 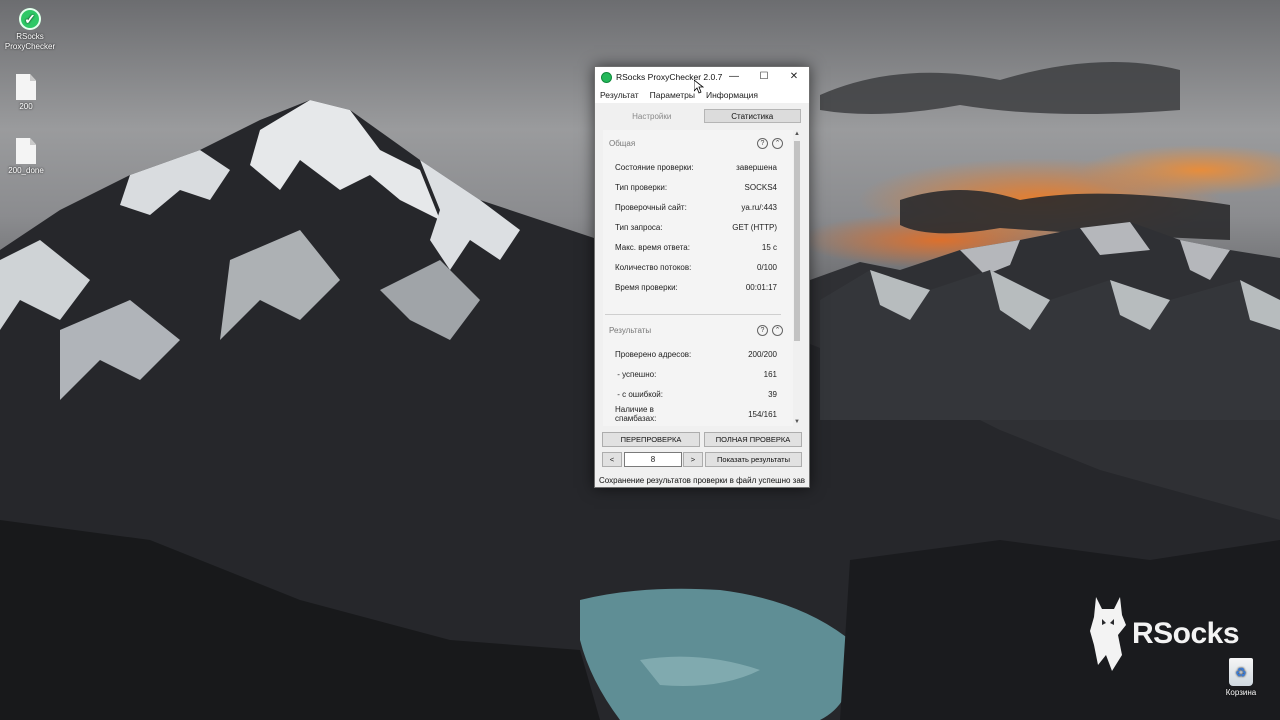 I want to click on stat-label: Количество потоков:, so click(x=653, y=267).